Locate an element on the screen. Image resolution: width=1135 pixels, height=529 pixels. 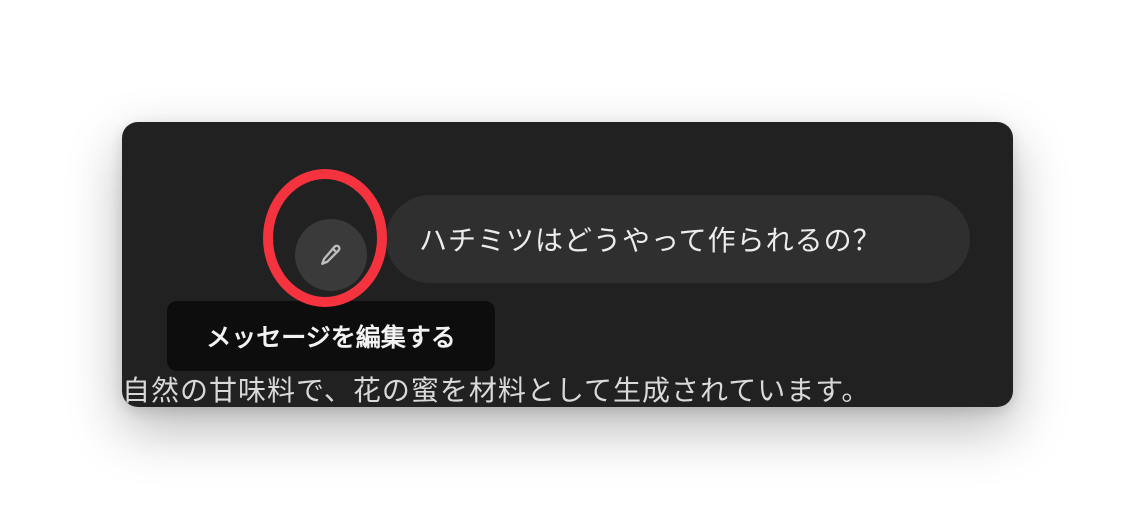
user-message-text: ハチミツはどうやって作られるの？ is located at coordinates (650, 240).